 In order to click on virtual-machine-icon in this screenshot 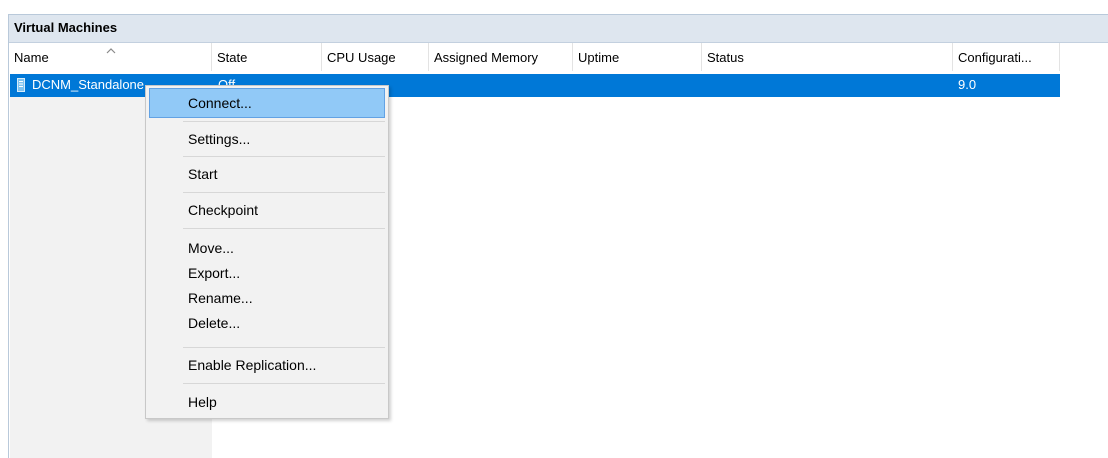, I will do `click(21, 85)`.